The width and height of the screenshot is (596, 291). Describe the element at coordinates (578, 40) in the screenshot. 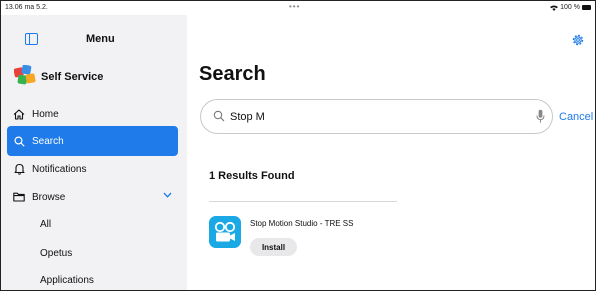

I see `gear-icon` at that location.